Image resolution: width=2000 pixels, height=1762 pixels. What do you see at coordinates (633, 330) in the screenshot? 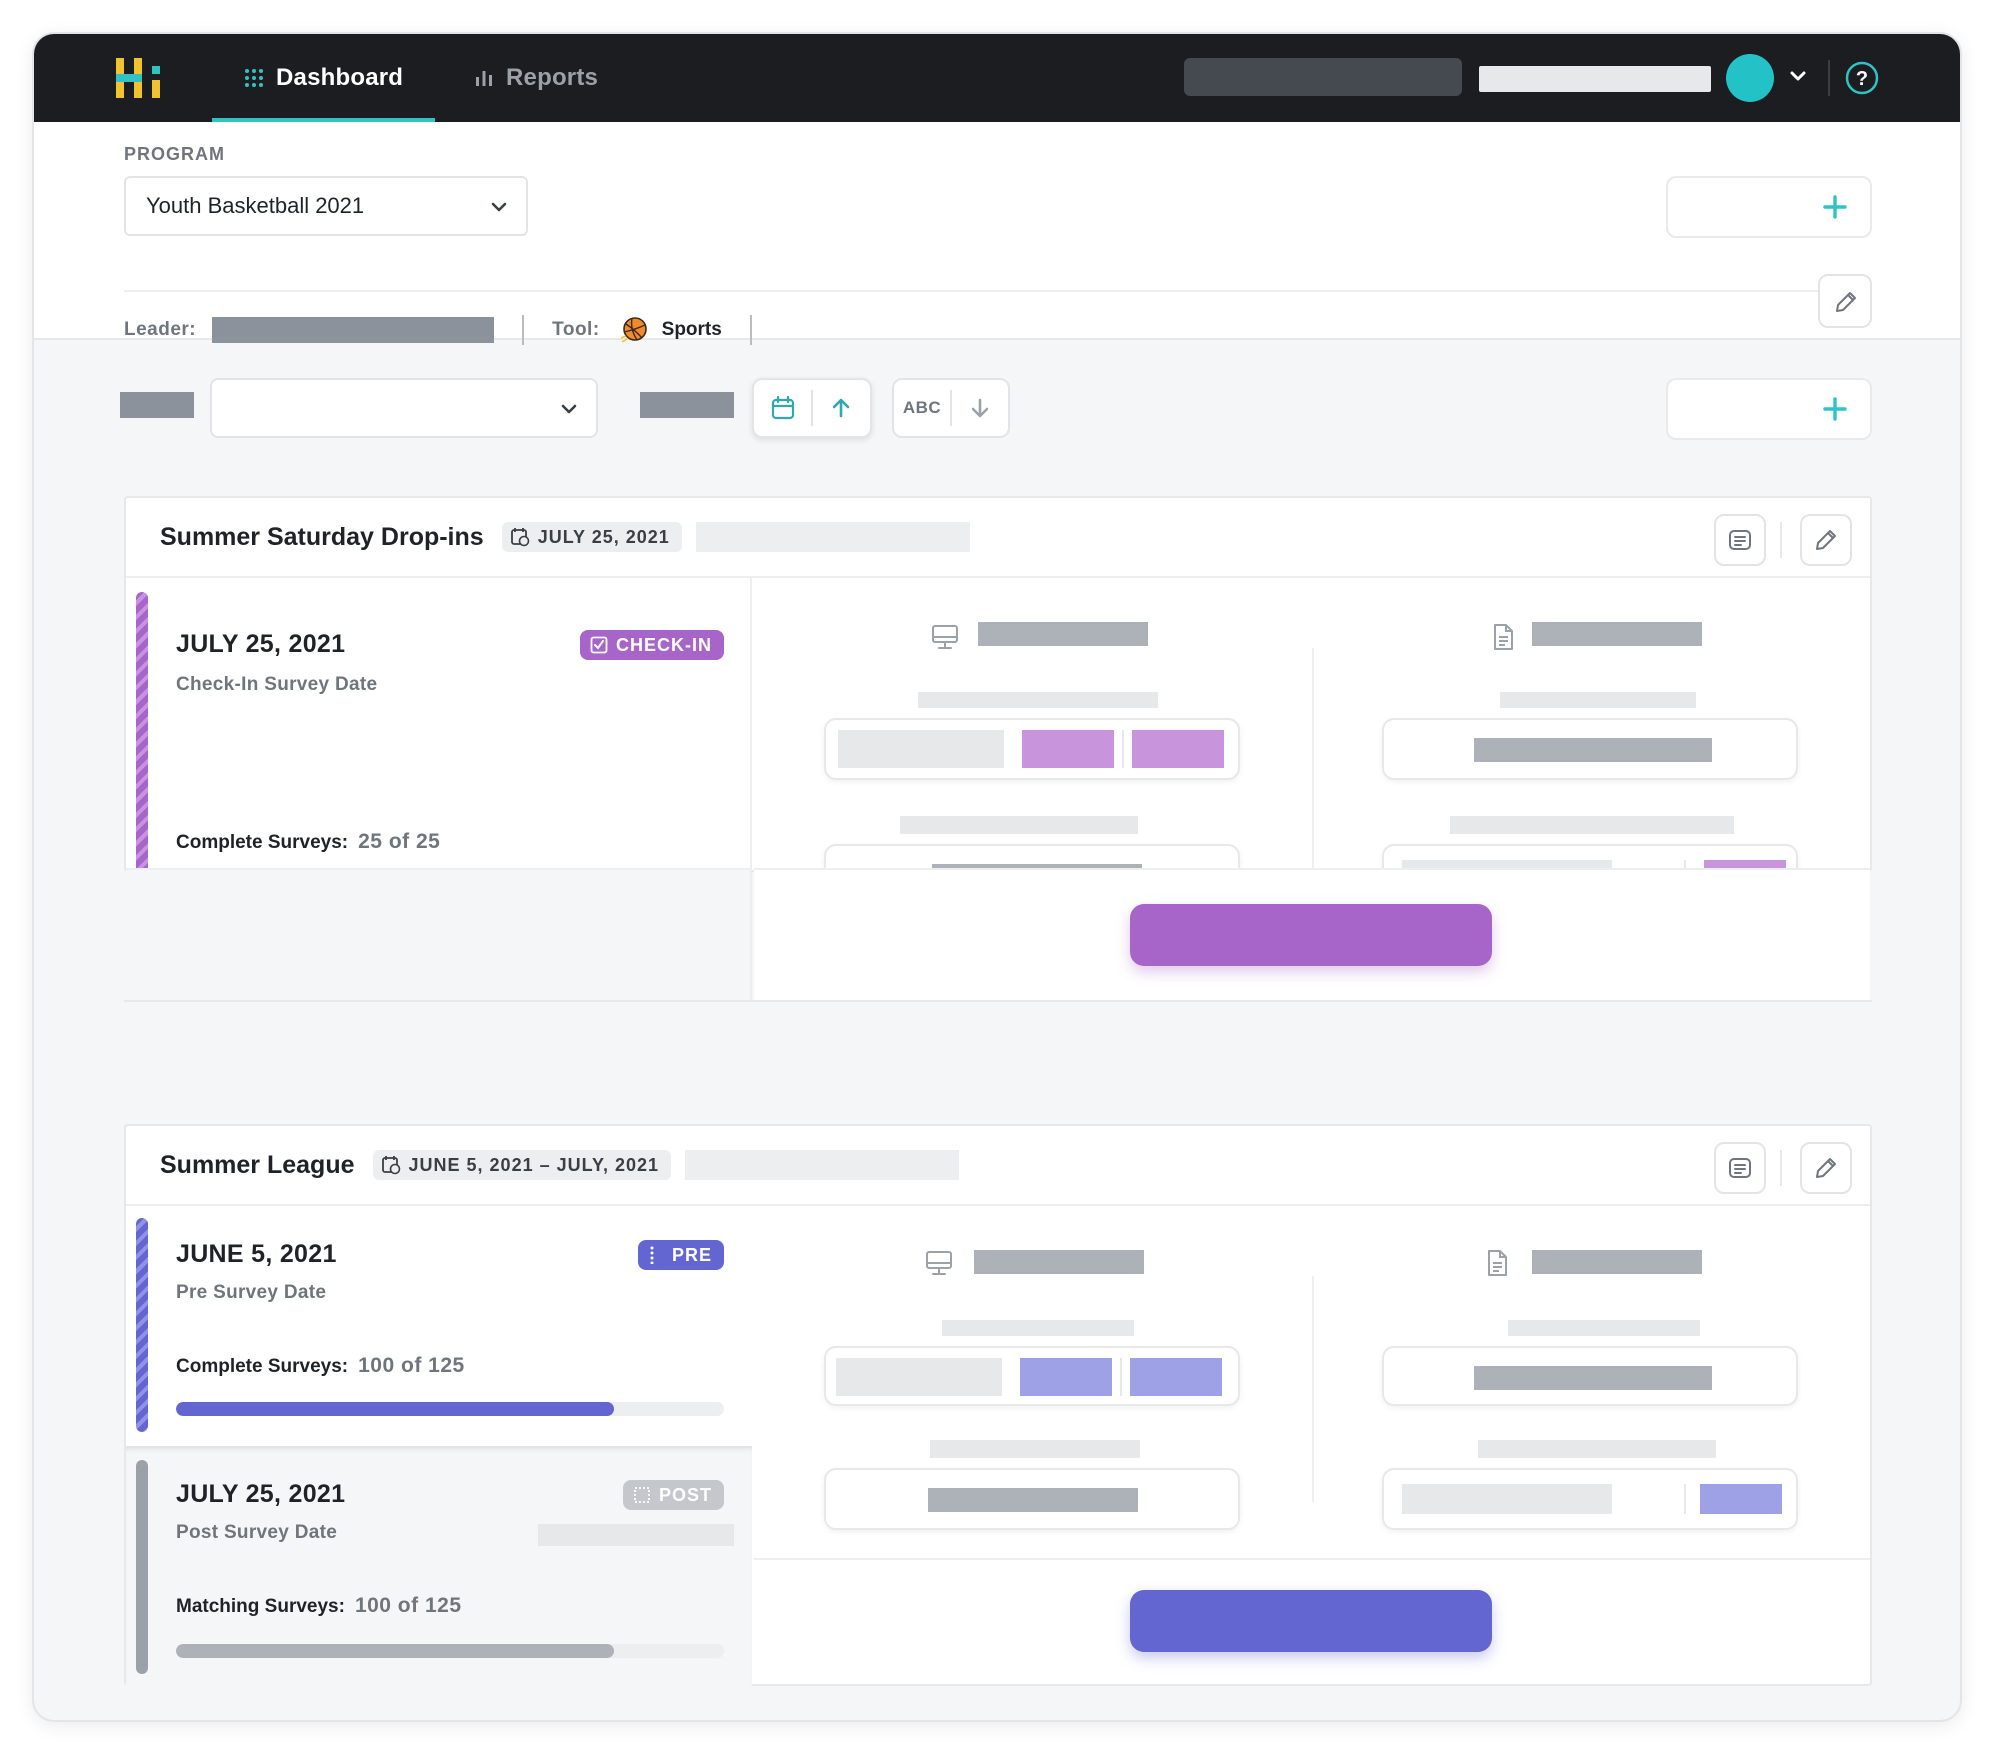
I see `basketball-icon` at bounding box center [633, 330].